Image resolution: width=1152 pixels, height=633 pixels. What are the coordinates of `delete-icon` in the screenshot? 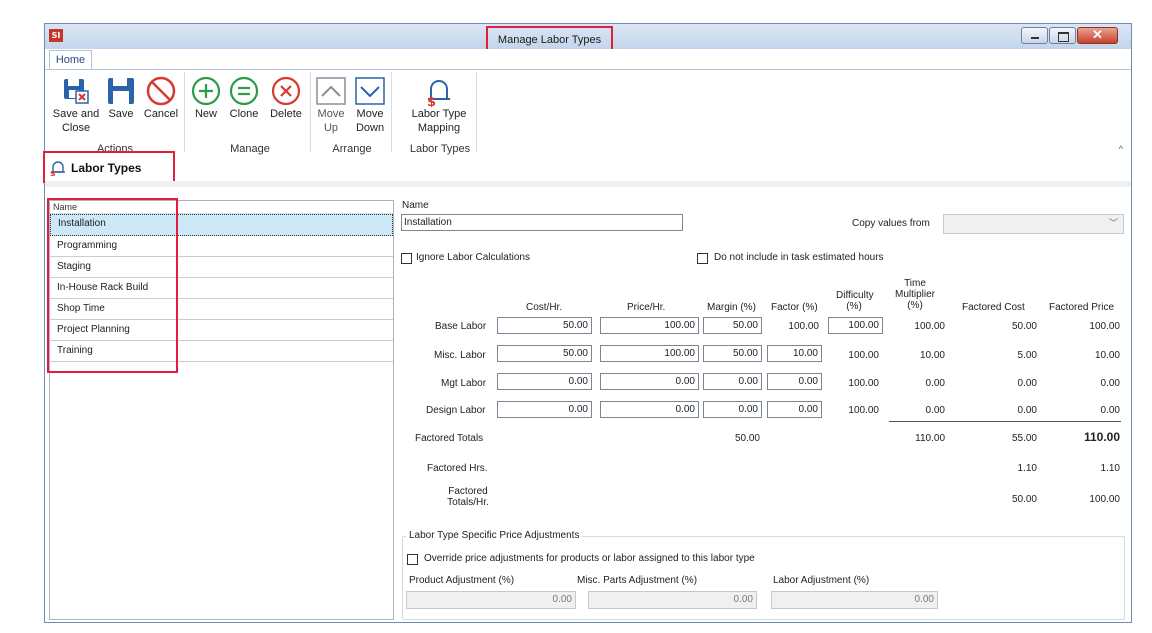 It's located at (286, 91).